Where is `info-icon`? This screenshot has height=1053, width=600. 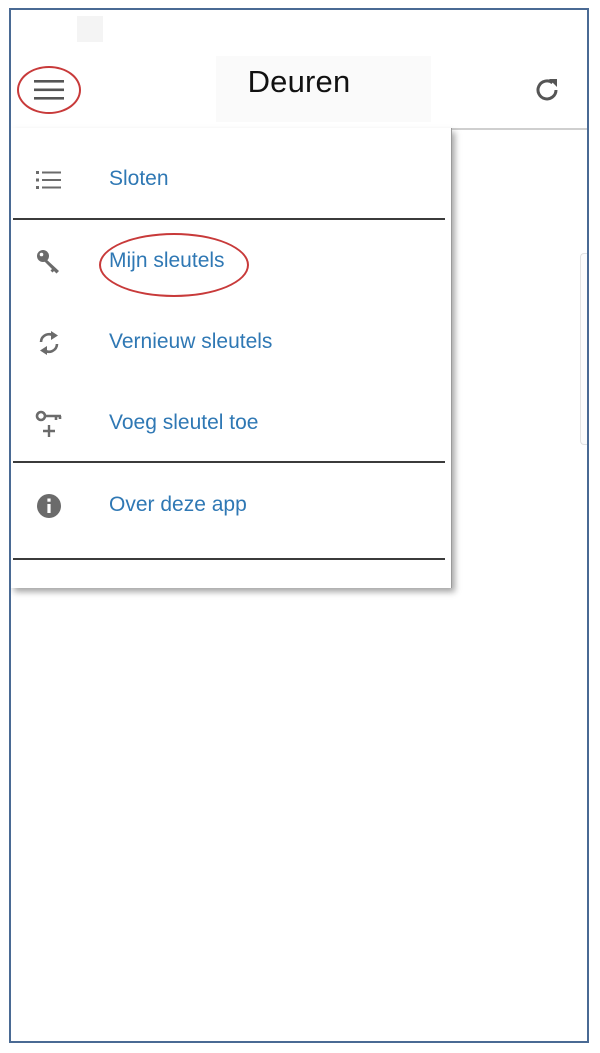 info-icon is located at coordinates (49, 506).